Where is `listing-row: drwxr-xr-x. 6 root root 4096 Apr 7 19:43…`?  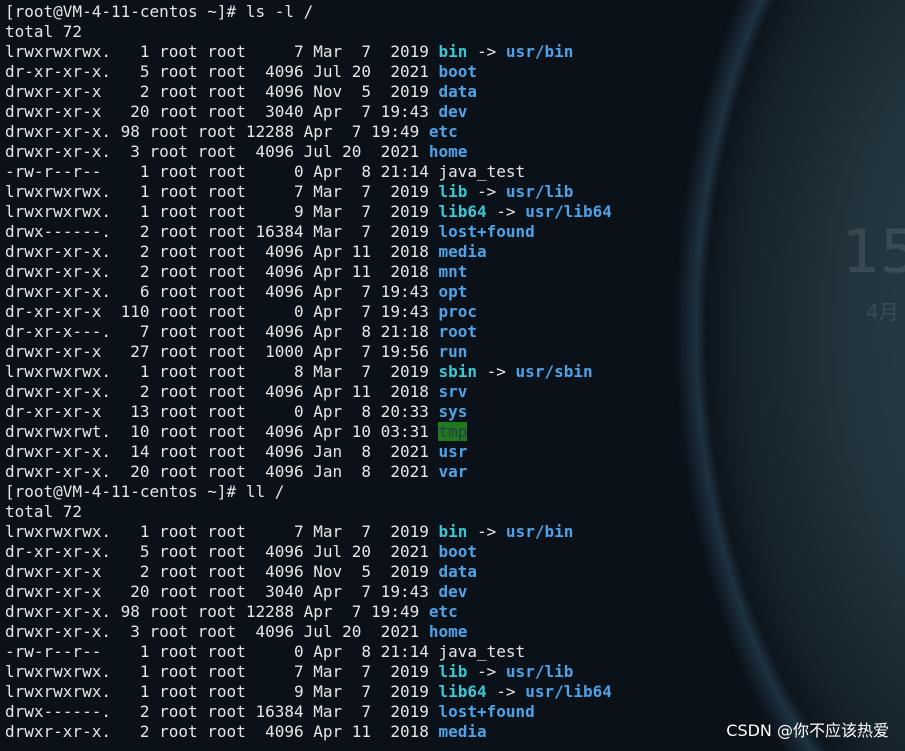 listing-row: drwxr-xr-x. 6 root root 4096 Apr 7 19:43… is located at coordinates (455, 292).